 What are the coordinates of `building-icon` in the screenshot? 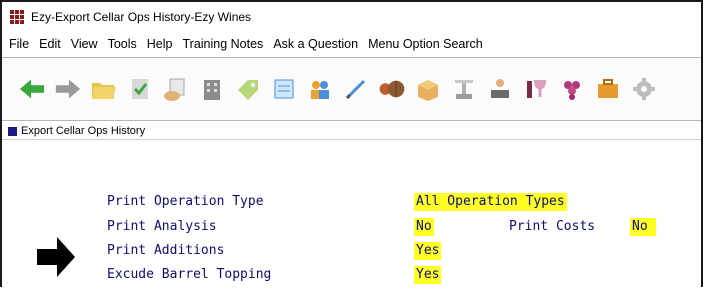 It's located at (212, 89).